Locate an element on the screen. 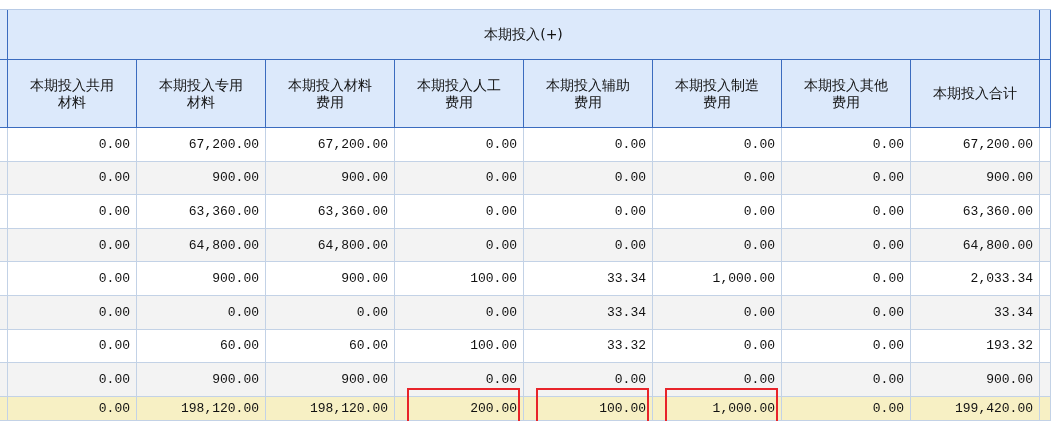 The image size is (1051, 421). column-header: 本期投入其他费用 is located at coordinates (846, 94).